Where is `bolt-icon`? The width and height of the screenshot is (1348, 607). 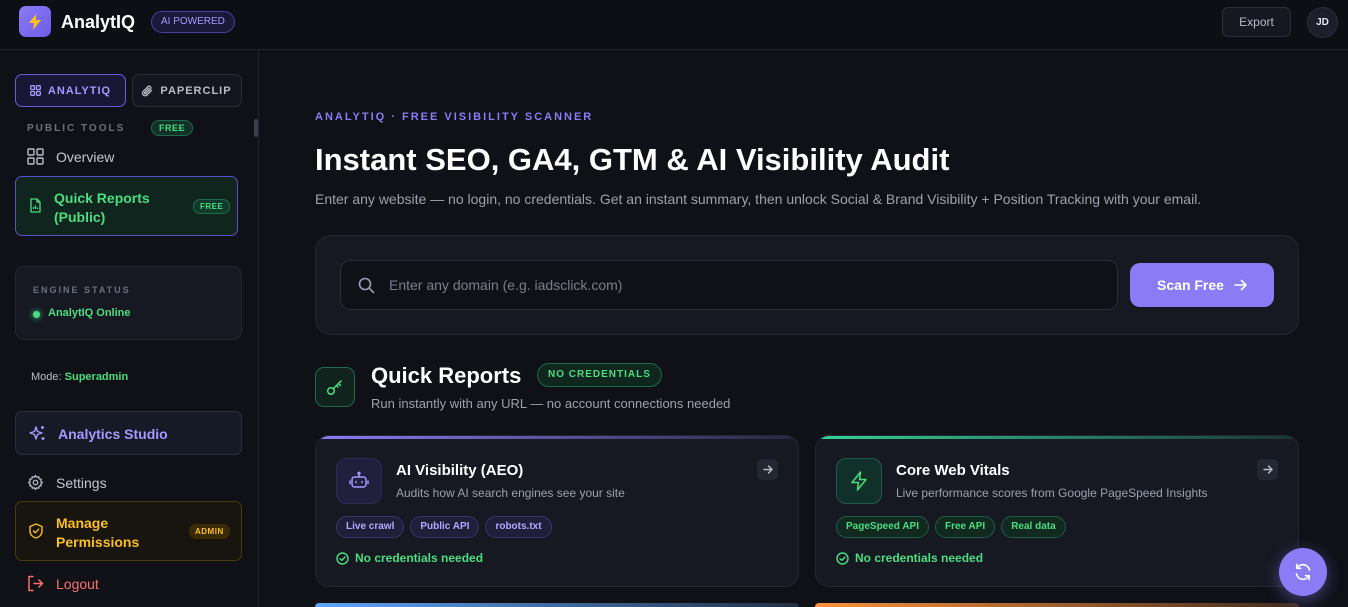 bolt-icon is located at coordinates (35, 21).